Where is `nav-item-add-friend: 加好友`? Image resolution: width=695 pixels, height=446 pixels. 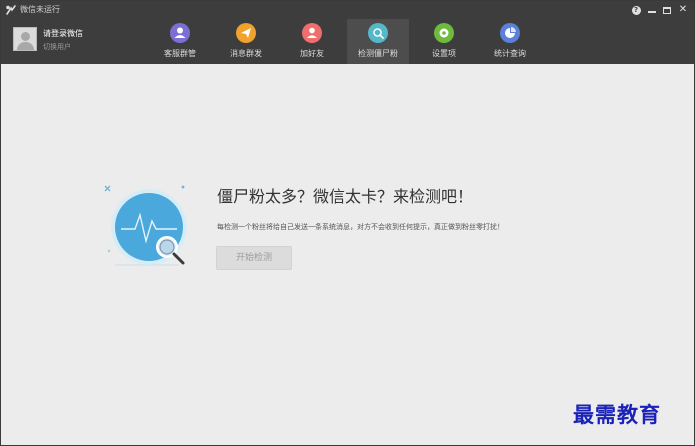
nav-item-add-friend: 加好友 is located at coordinates (312, 41).